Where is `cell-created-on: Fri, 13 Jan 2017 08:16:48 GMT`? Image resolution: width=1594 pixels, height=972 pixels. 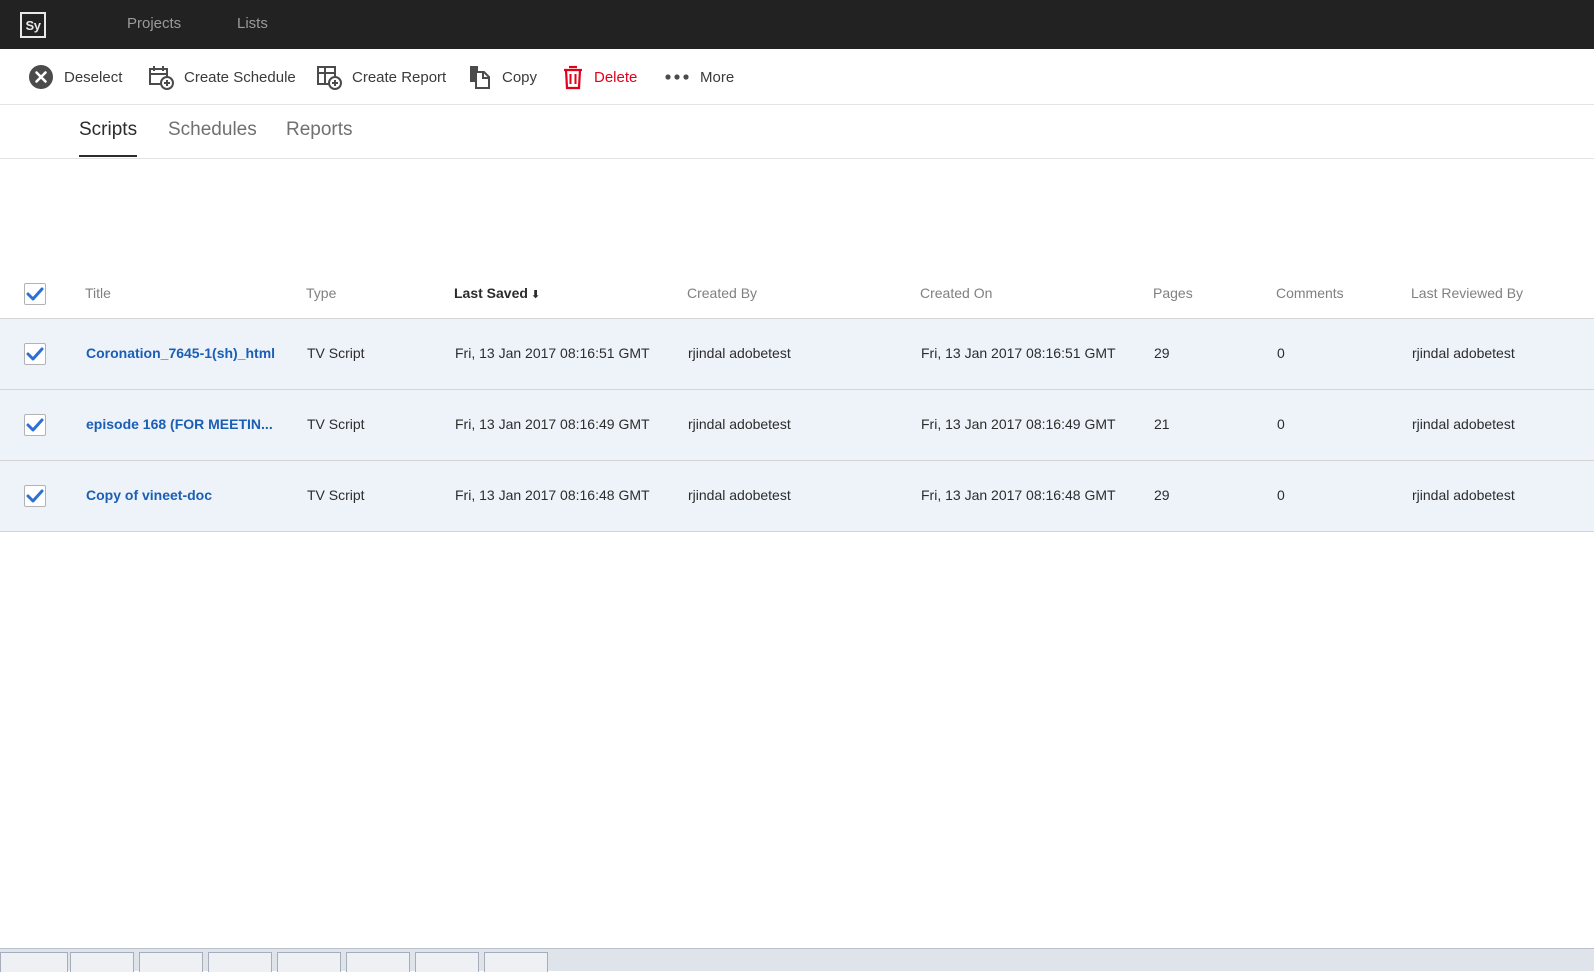 cell-created-on: Fri, 13 Jan 2017 08:16:48 GMT is located at coordinates (1018, 495).